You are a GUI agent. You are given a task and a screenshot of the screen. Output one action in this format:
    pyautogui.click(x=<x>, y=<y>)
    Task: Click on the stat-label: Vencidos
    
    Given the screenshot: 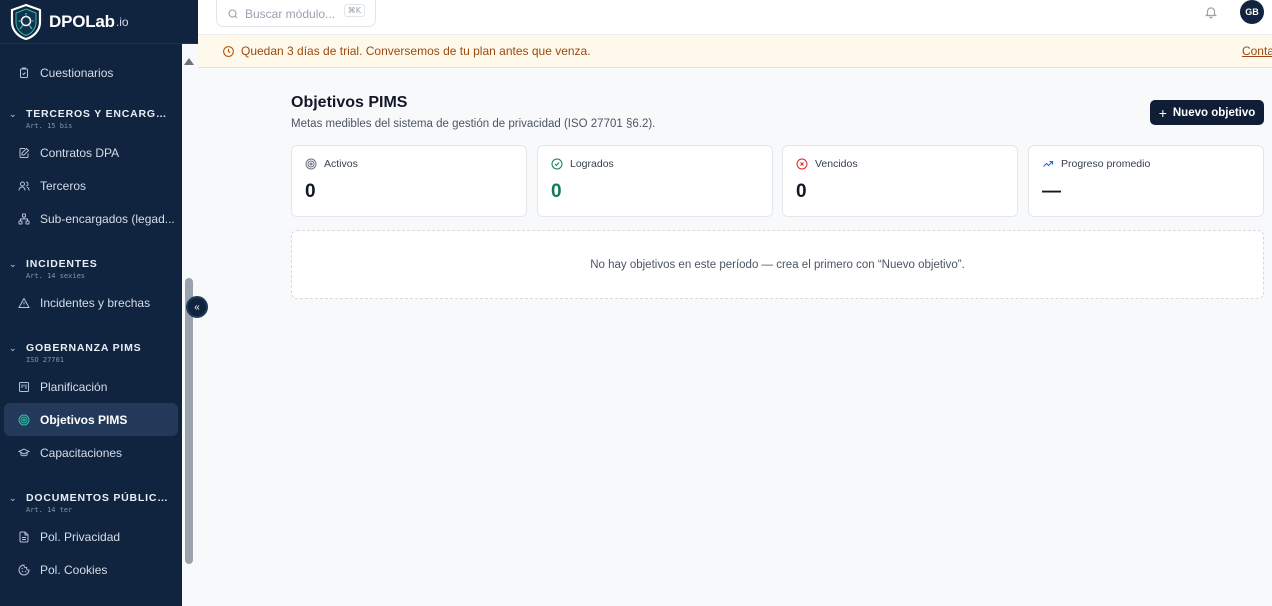 What is the action you would take?
    pyautogui.click(x=836, y=164)
    